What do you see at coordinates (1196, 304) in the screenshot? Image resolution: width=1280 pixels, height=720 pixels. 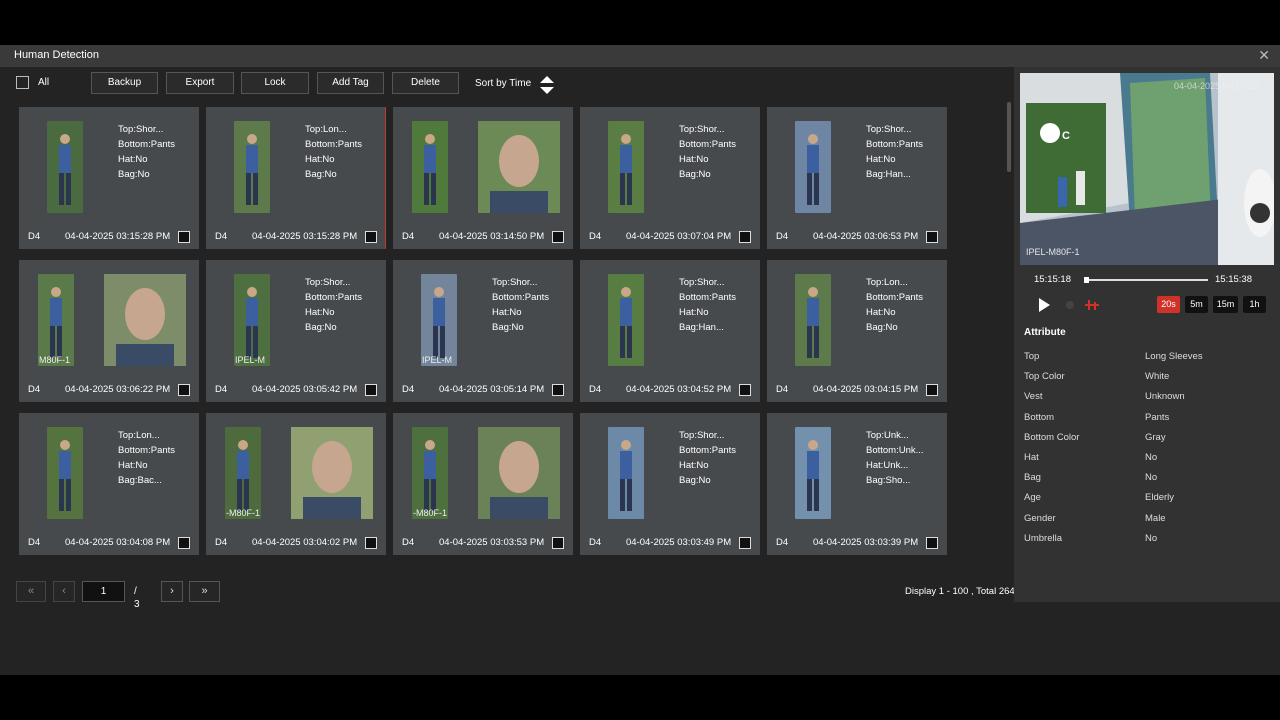 I see `zoom-5m-button: 5m` at bounding box center [1196, 304].